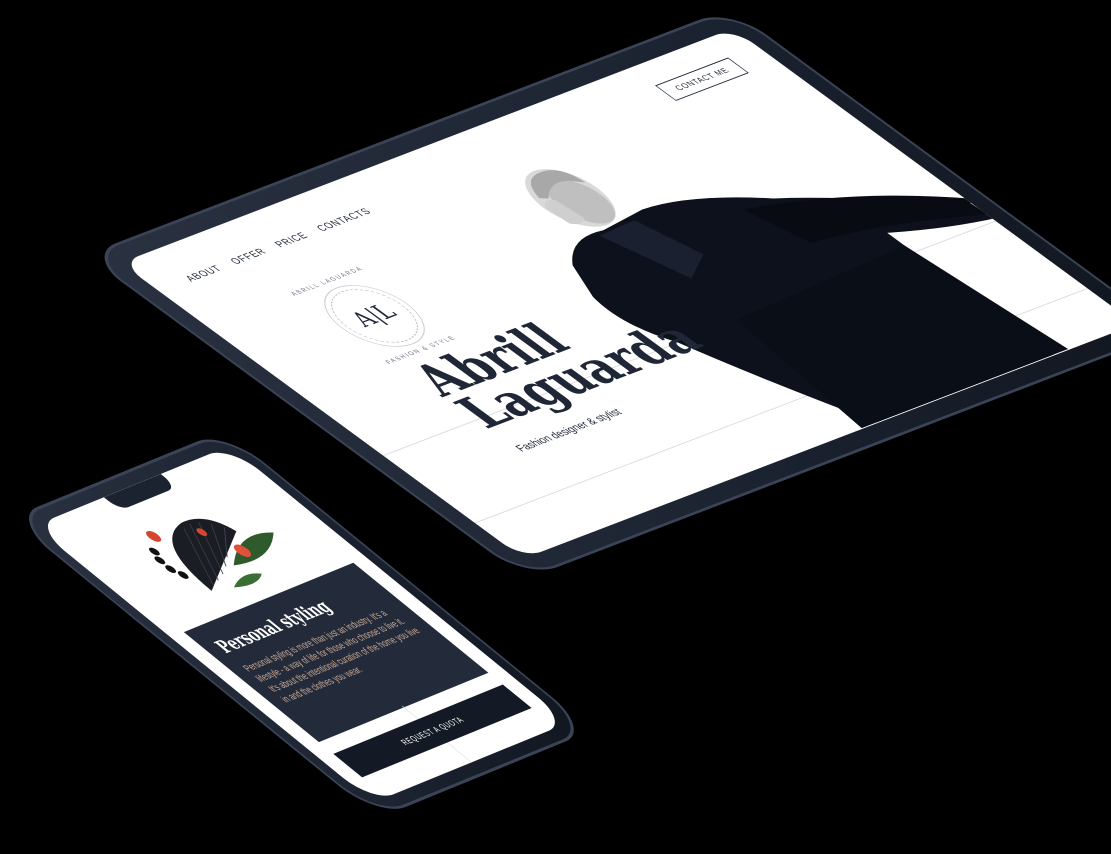  I want to click on brand-logo: A|L ABRILL LAGUARDA FASHION & STYLE, so click(374, 315).